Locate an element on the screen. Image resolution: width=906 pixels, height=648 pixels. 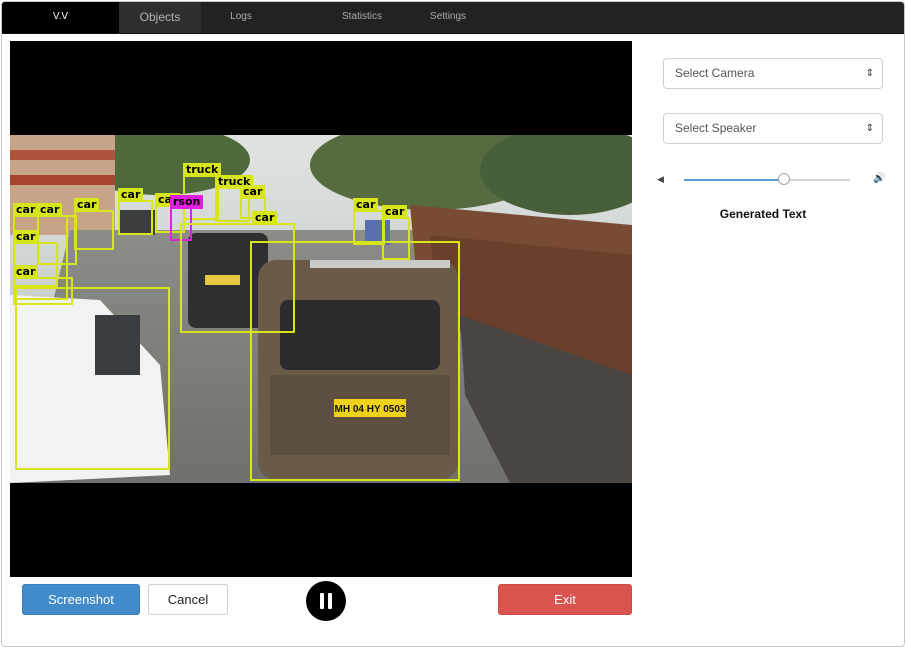
nav-item-settings: Settings is located at coordinates (448, 17).